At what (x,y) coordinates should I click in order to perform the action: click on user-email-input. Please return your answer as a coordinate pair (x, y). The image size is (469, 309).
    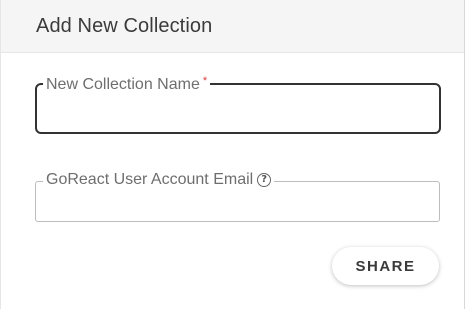
    Looking at the image, I should click on (237, 203).